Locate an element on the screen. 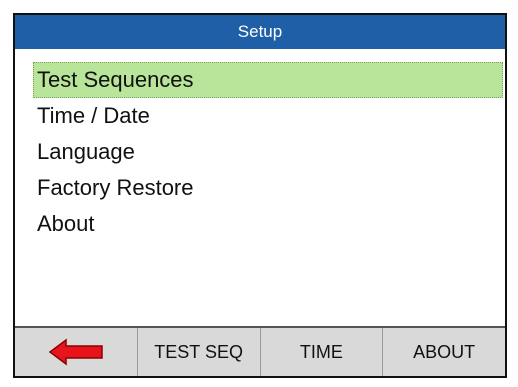 Image resolution: width=518 pixels, height=387 pixels. test-seq-button: TEST SEQ is located at coordinates (199, 352).